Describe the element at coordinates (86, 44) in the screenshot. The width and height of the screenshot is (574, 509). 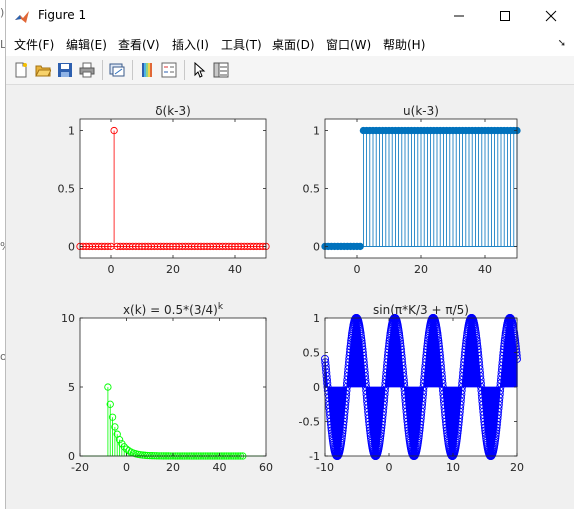
I see `menu-edit: 编辑(E)` at that location.